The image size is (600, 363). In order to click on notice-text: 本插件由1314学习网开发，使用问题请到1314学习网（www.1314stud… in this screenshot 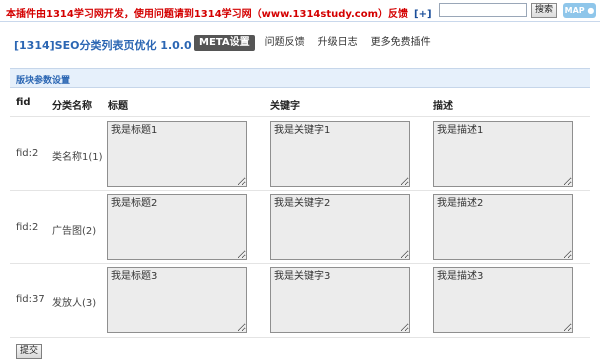, I will do `click(207, 14)`.